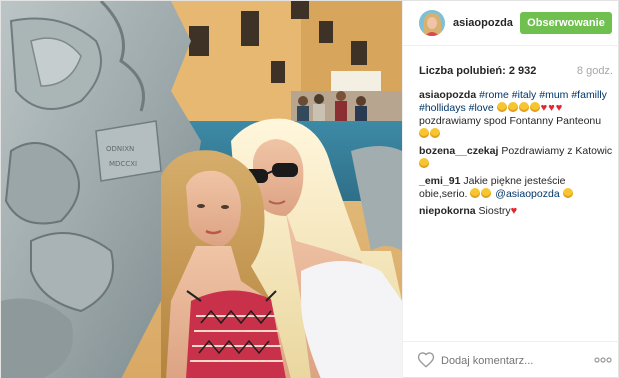 The image size is (619, 378). What do you see at coordinates (477, 71) in the screenshot?
I see `likes-count: Liczba polubień: 2 932` at bounding box center [477, 71].